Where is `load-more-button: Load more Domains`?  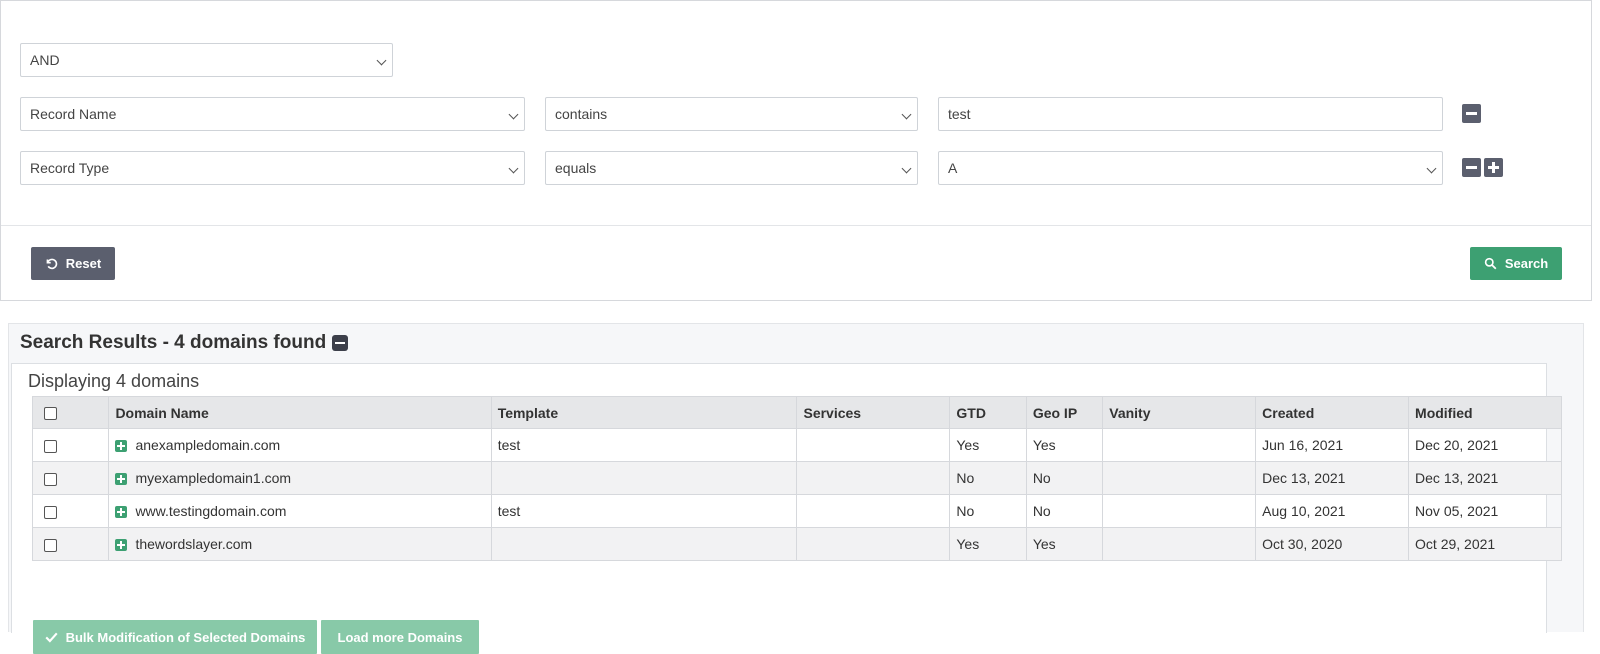
load-more-button: Load more Domains is located at coordinates (400, 637).